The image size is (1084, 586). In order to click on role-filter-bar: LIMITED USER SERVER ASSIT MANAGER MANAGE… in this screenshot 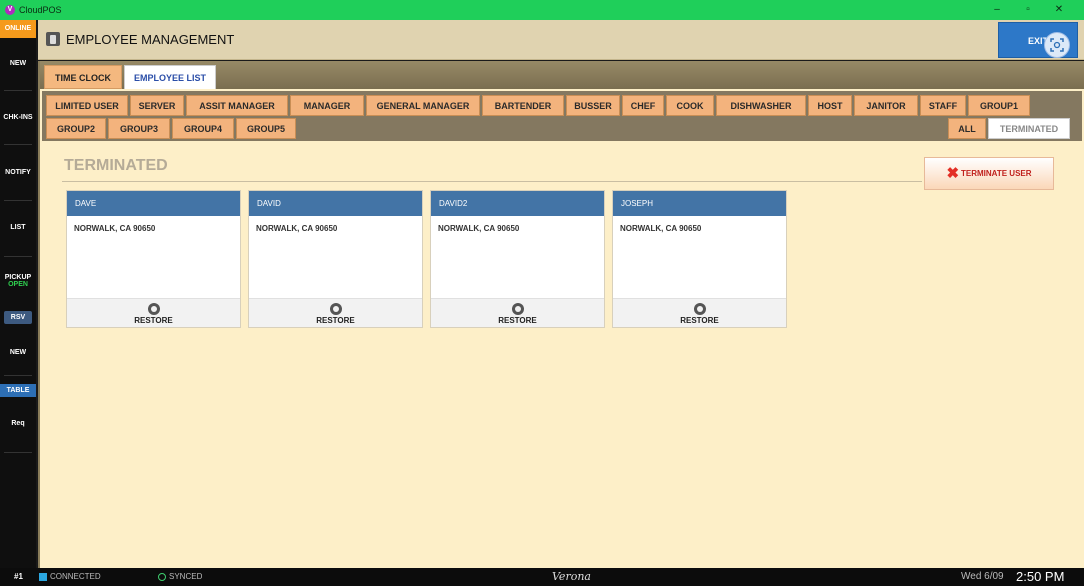, I will do `click(562, 116)`.